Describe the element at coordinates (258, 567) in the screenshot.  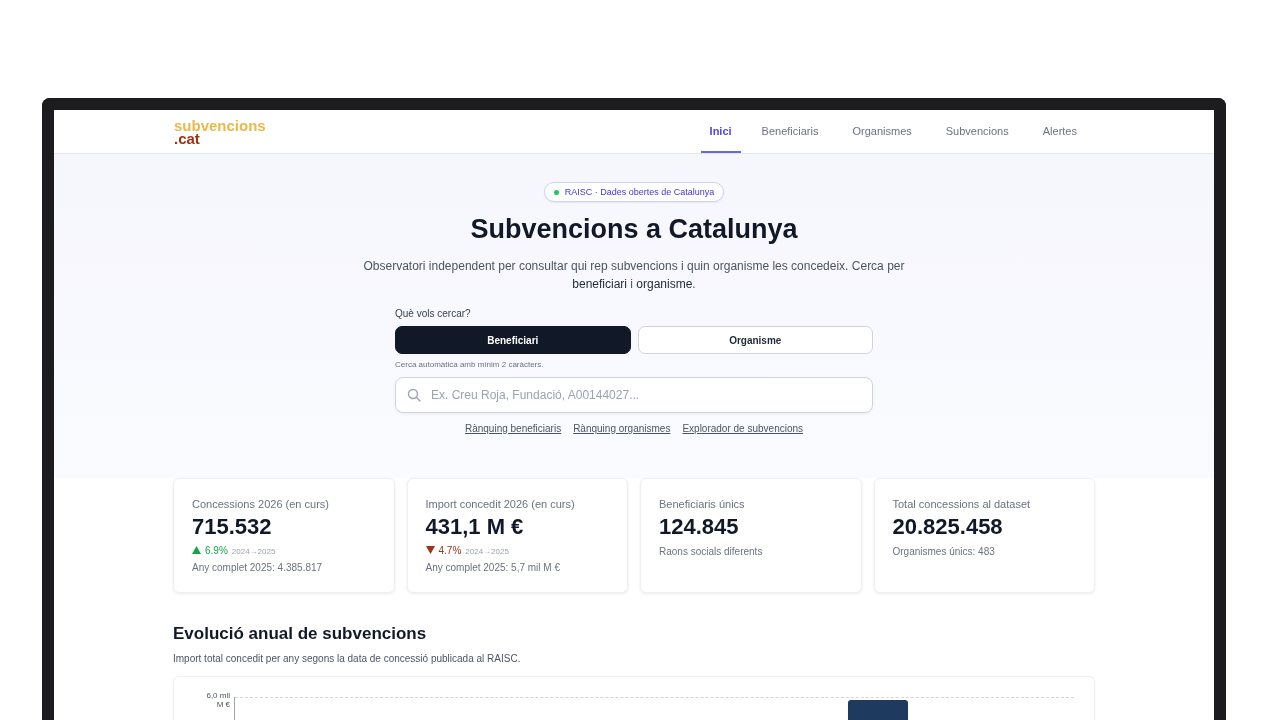
I see `stat-note: Any complet 2025: 4.385.817` at that location.